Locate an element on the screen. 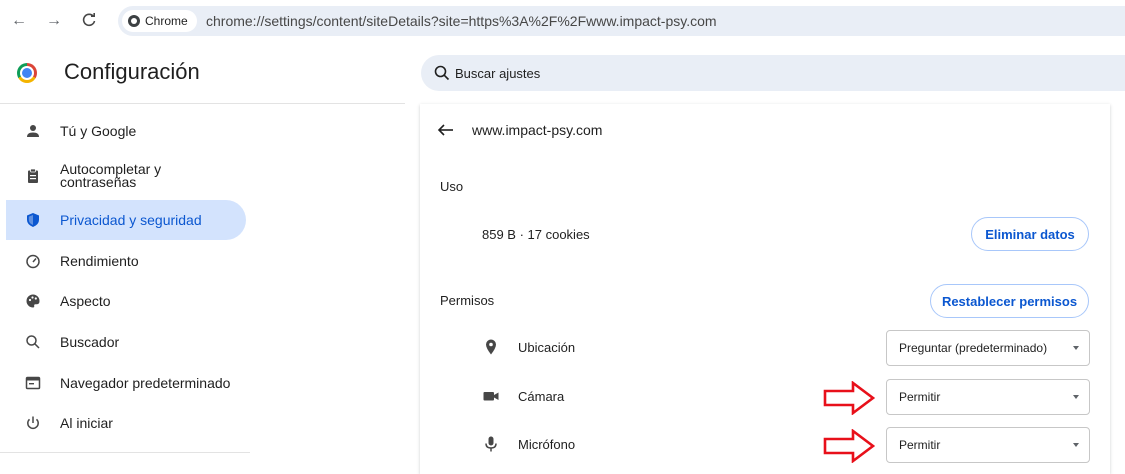 The height and width of the screenshot is (474, 1125). location-permission-select: Preguntar (predeterminado) is located at coordinates (988, 348).